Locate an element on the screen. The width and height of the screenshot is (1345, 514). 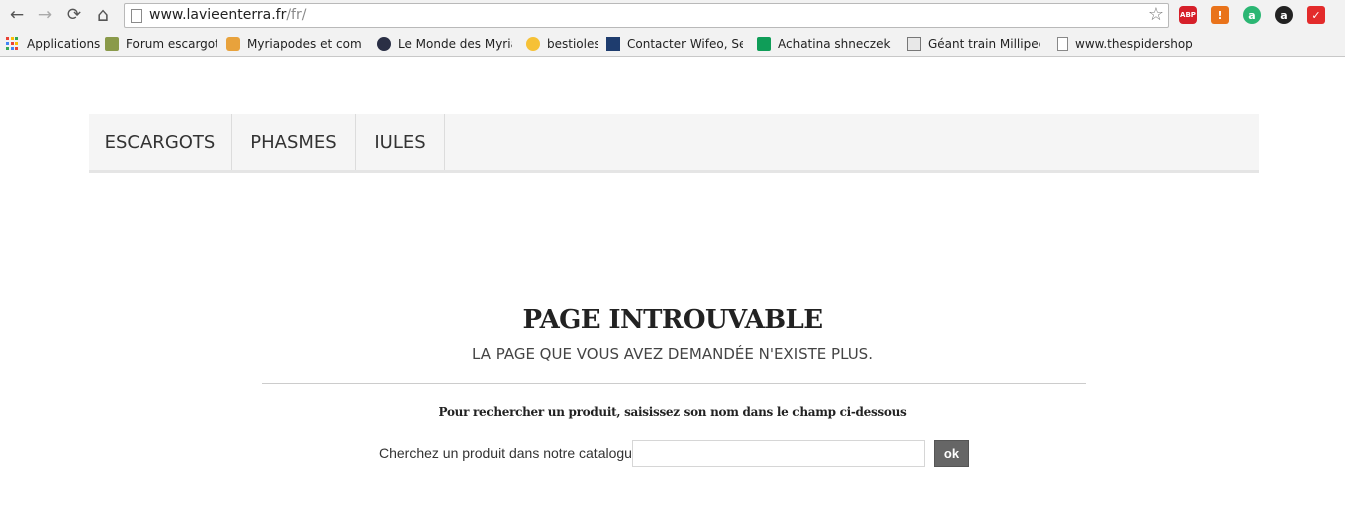
adblock-plus-icon: ABP is located at coordinates (1188, 15).